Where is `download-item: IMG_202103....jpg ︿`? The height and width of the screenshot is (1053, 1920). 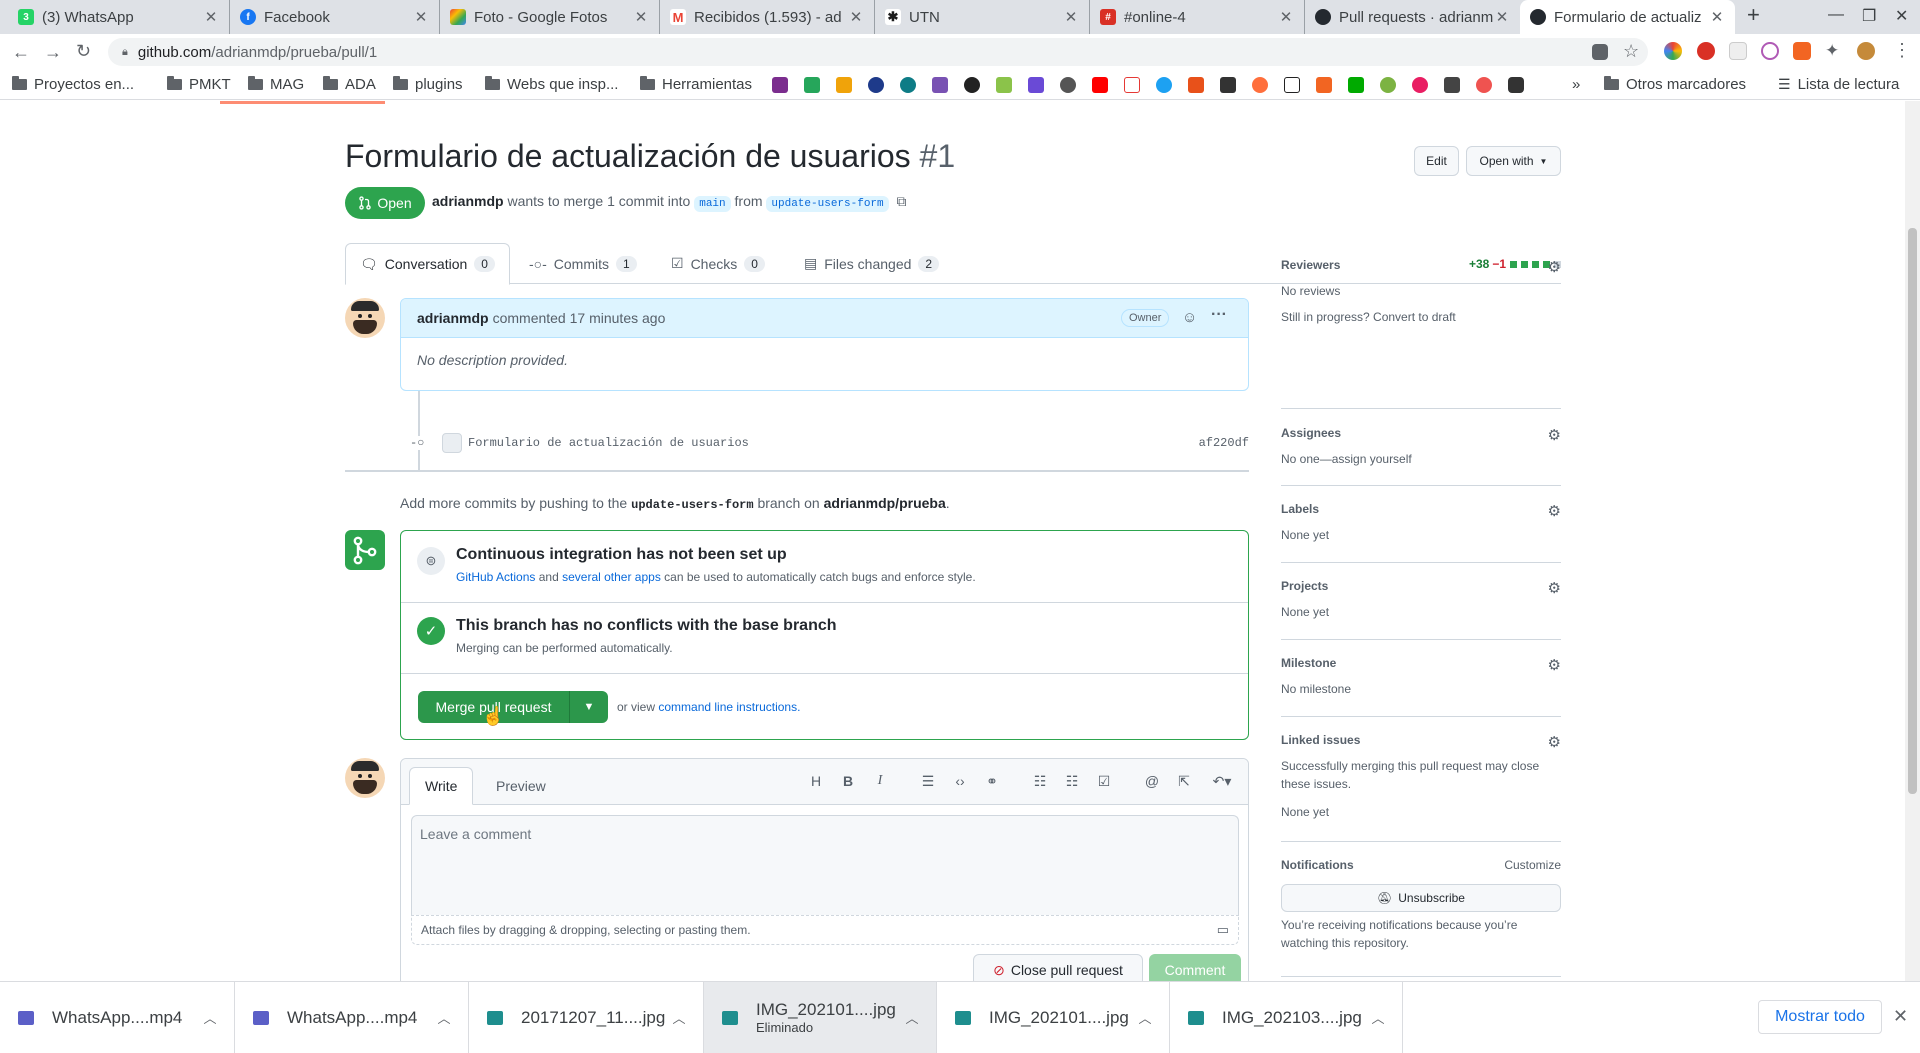
download-item: IMG_202103....jpg ︿ is located at coordinates (1286, 1017).